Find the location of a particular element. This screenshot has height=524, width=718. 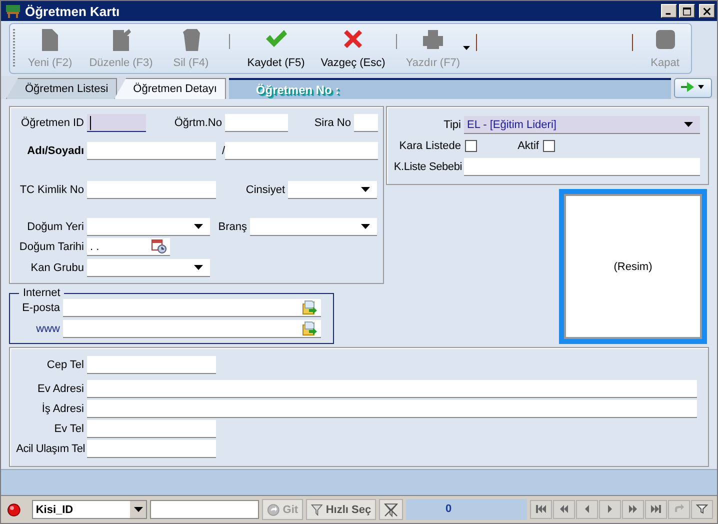

close-button is located at coordinates (707, 11).